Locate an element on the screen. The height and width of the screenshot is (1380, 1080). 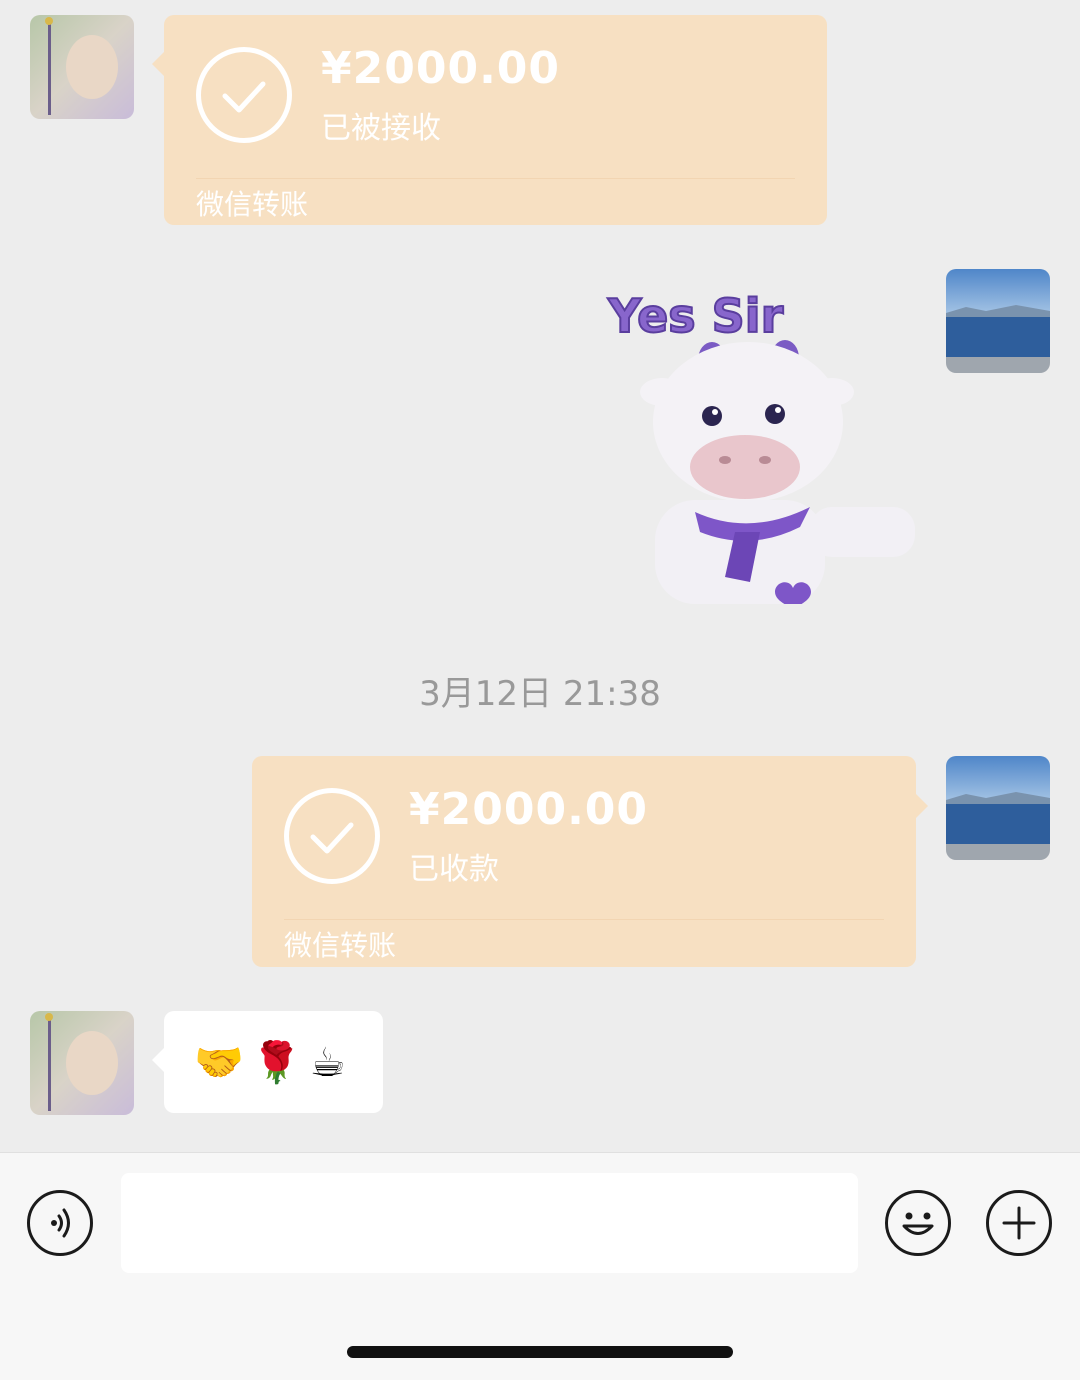
yes-sir-cow-sticker: Yes Sir is located at coordinates (760, 445).